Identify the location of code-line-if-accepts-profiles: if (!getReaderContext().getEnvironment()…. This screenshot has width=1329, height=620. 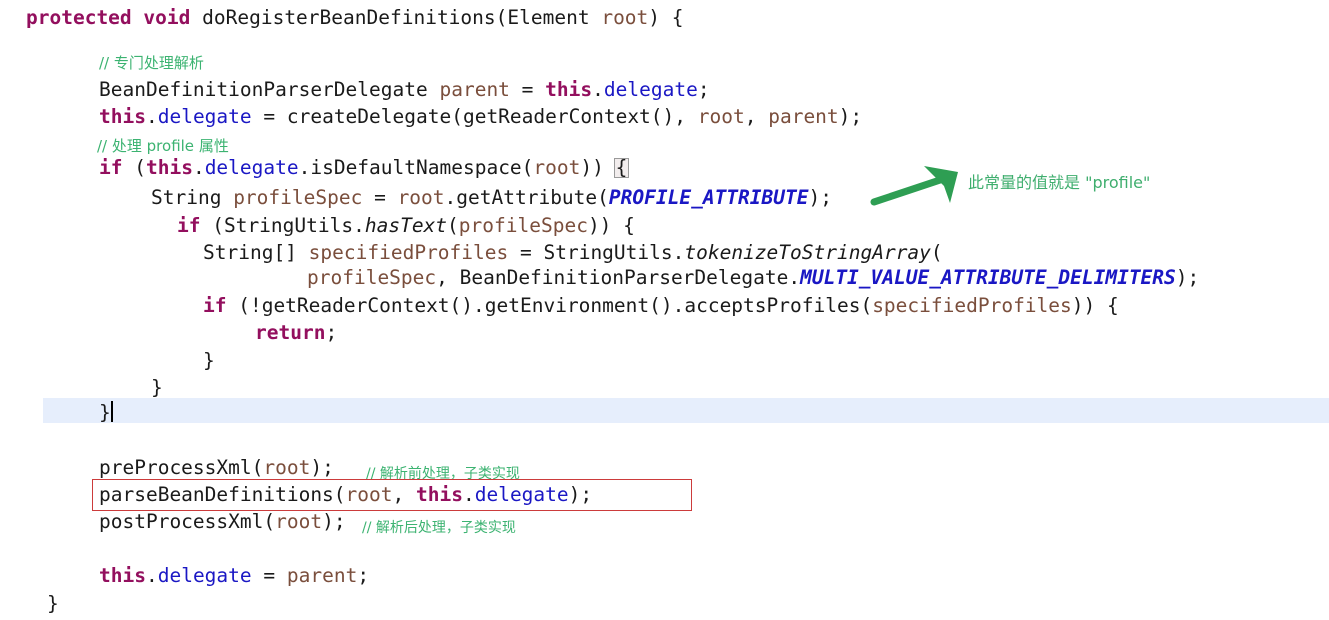
(661, 305).